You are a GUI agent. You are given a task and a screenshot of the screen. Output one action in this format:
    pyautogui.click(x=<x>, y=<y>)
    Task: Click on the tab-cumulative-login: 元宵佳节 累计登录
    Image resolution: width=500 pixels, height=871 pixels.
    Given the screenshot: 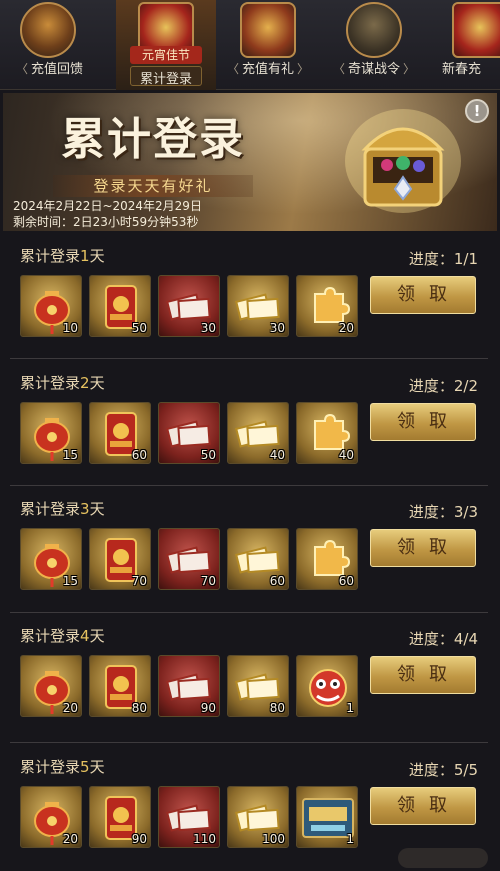 What is the action you would take?
    pyautogui.click(x=166, y=45)
    